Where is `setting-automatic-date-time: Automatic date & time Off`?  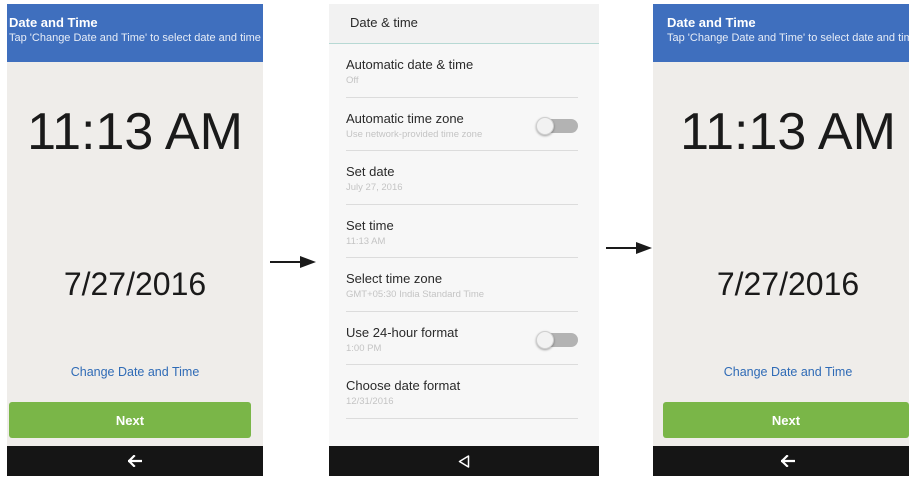
setting-automatic-date-time: Automatic date & time Off is located at coordinates (462, 71).